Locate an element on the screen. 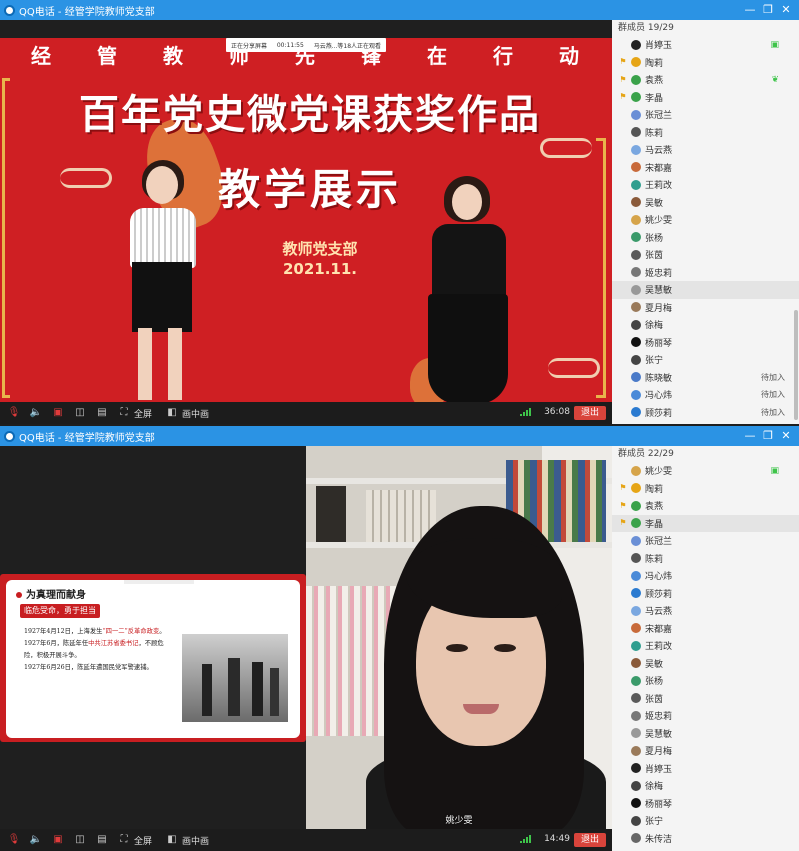  member-row: 陈晓敏 待加入 is located at coordinates (705, 378).